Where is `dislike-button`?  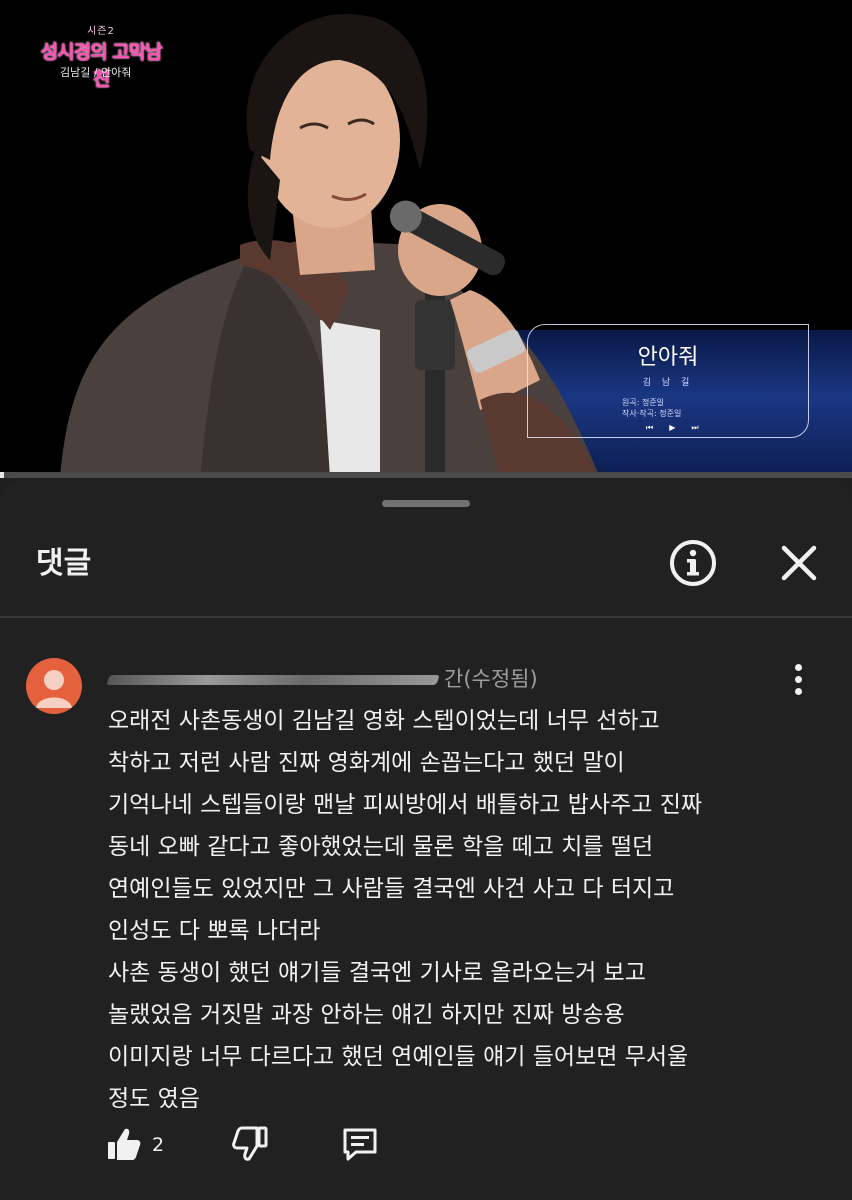 dislike-button is located at coordinates (250, 1146).